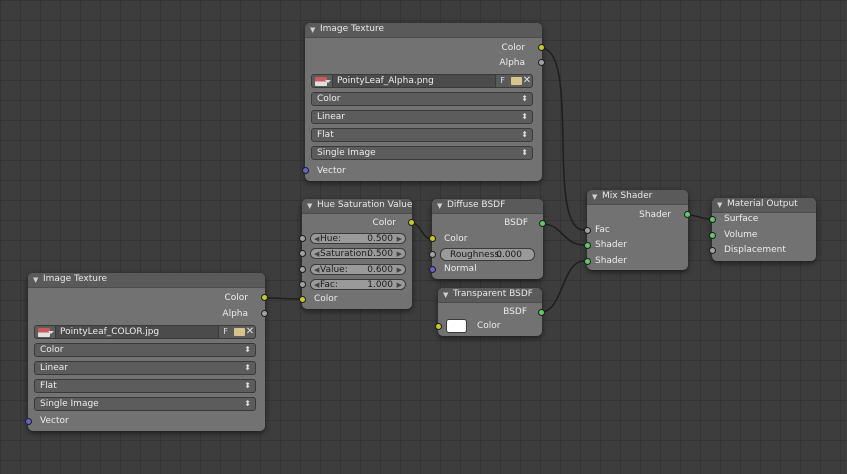 Image resolution: width=847 pixels, height=474 pixels. I want to click on input-surface-label: Surface, so click(741, 219).